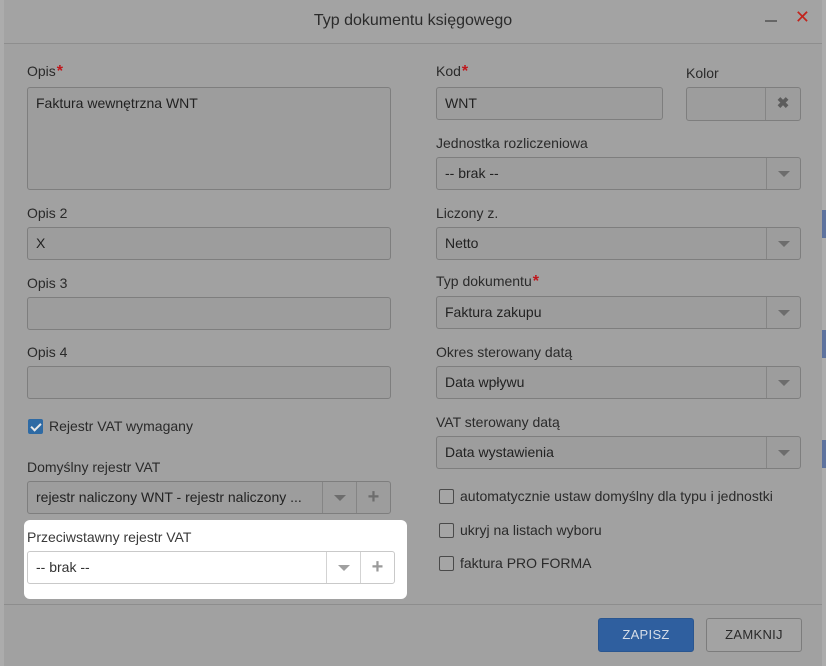 This screenshot has height=666, width=826. I want to click on okres-label: Okres sterowany datą, so click(504, 352).